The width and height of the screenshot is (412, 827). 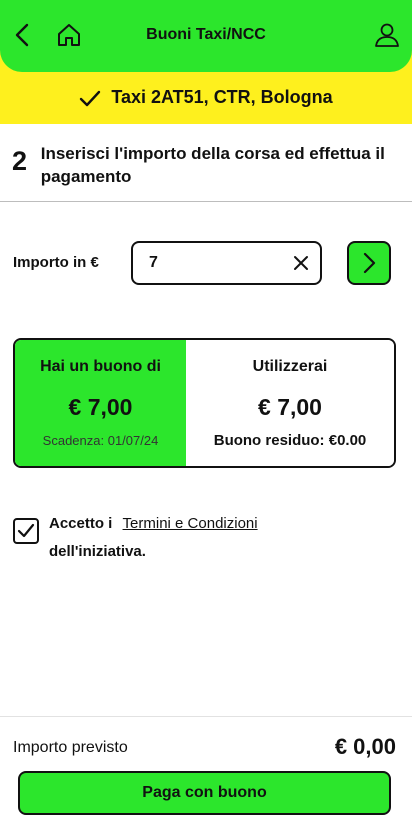 I want to click on pay-with-voucher-button: Paga con buono, so click(x=204, y=793).